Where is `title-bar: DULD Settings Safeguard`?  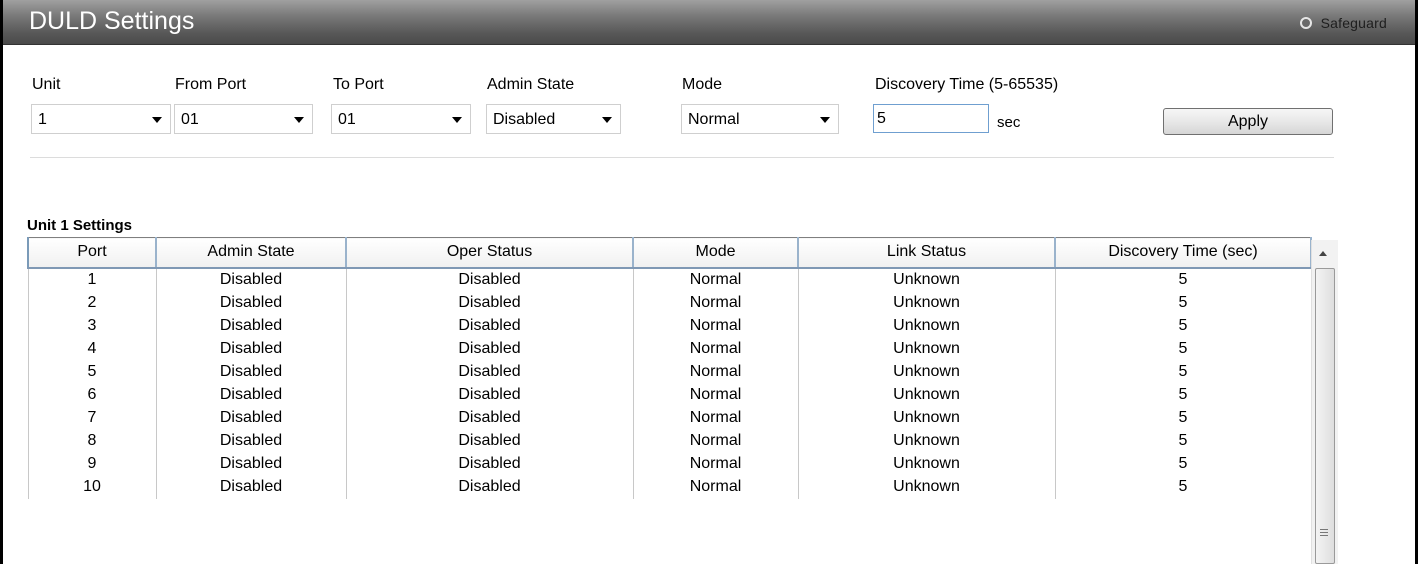
title-bar: DULD Settings Safeguard is located at coordinates (709, 22).